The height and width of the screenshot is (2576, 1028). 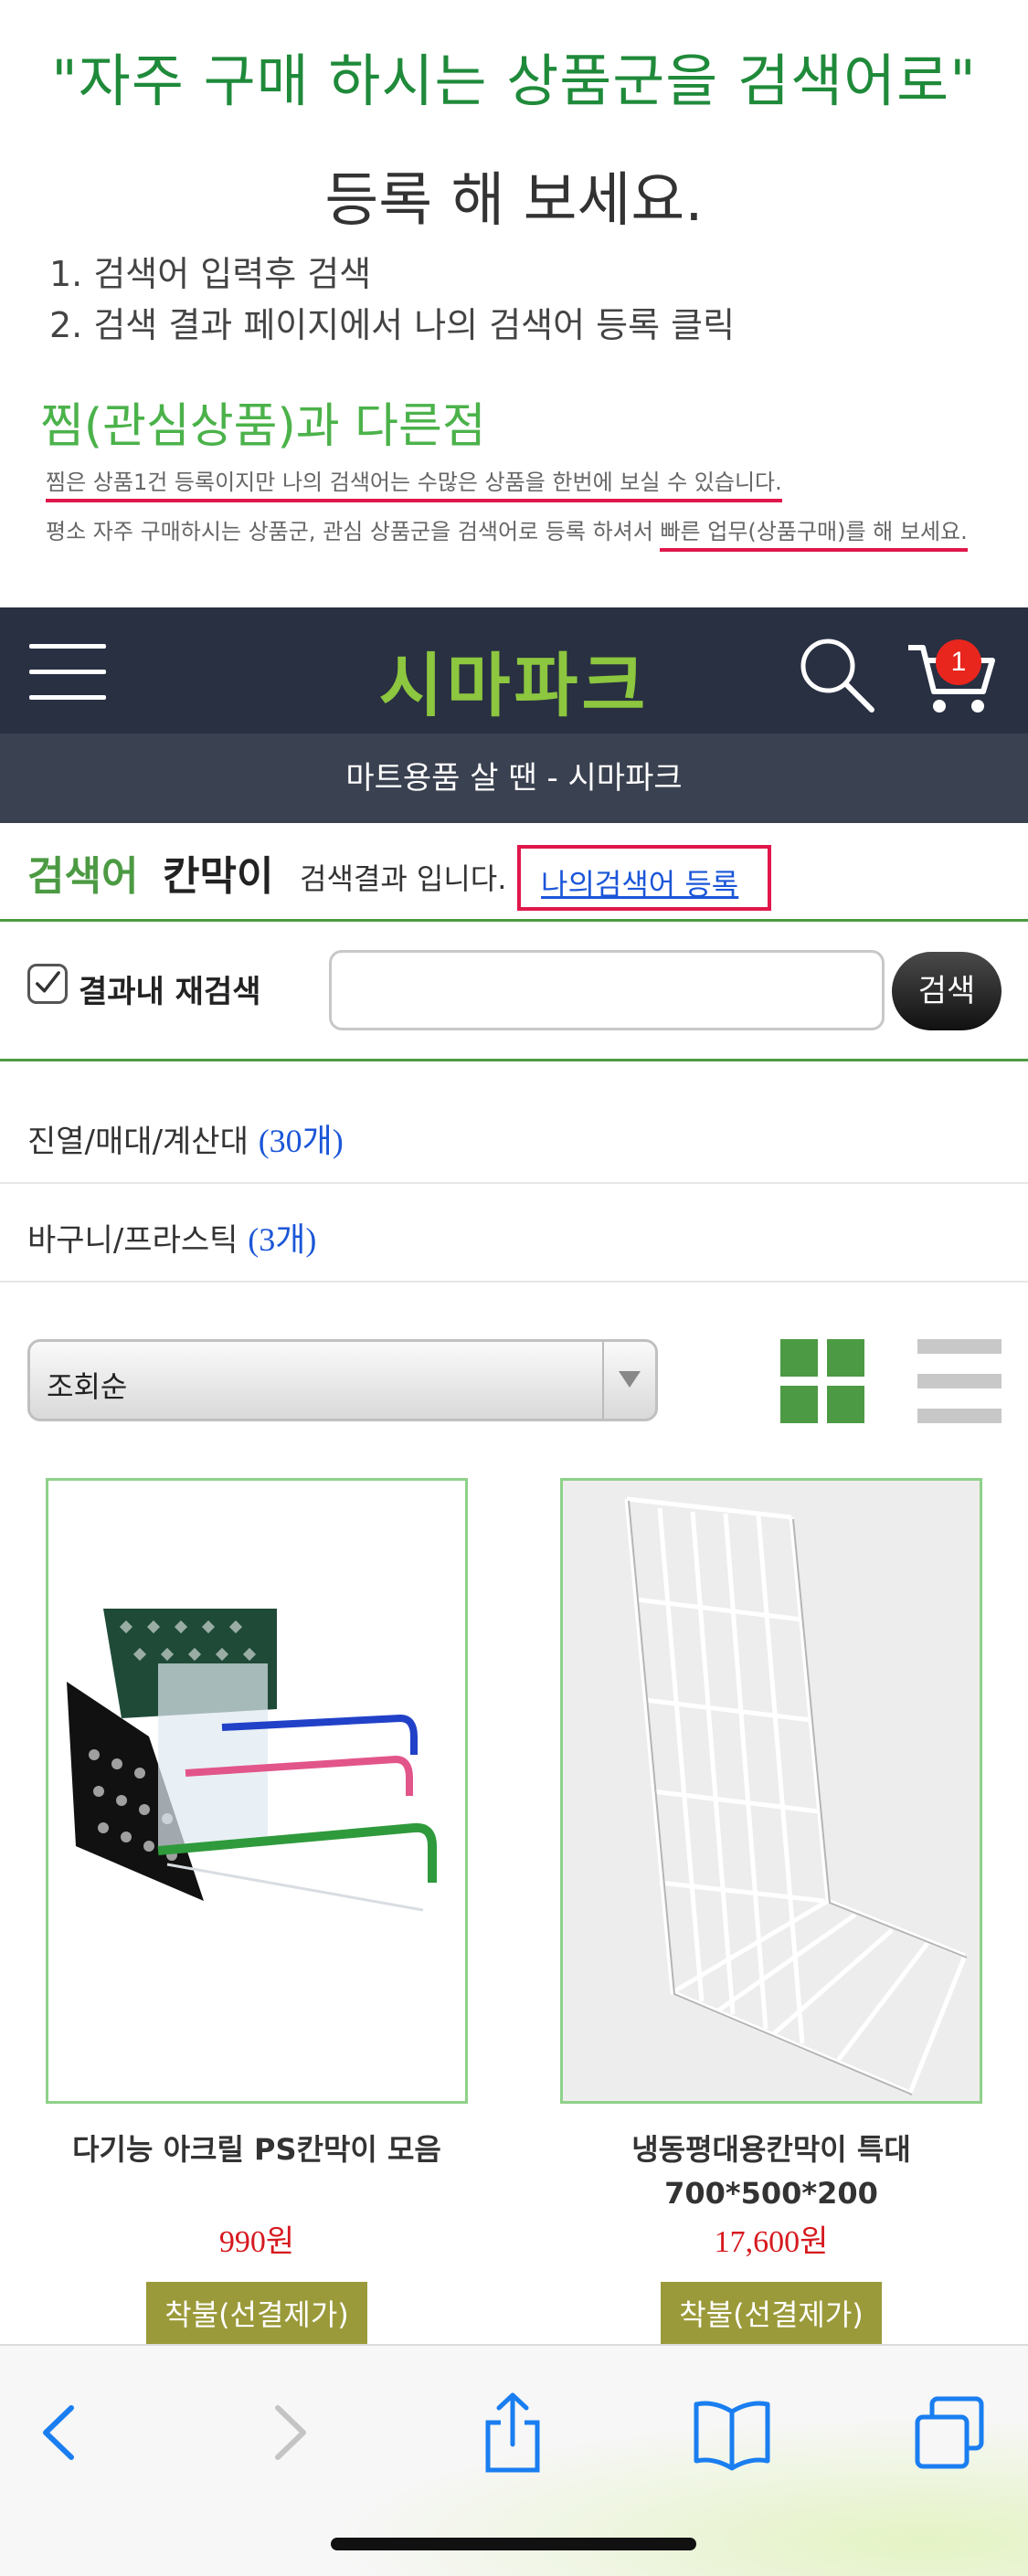 I want to click on register-keyword-link: 나의검색어 등록, so click(x=640, y=882).